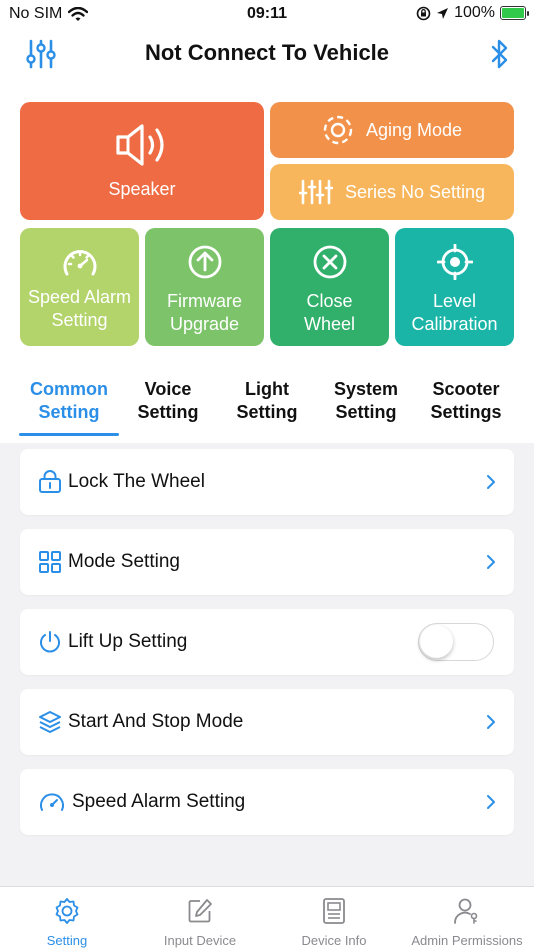 The width and height of the screenshot is (534, 950). I want to click on power-icon, so click(50, 642).